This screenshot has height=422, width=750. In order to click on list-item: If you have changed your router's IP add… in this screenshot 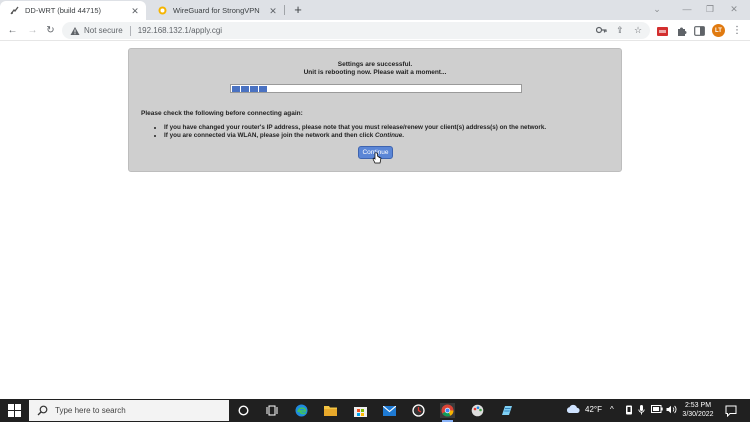, I will do `click(355, 127)`.